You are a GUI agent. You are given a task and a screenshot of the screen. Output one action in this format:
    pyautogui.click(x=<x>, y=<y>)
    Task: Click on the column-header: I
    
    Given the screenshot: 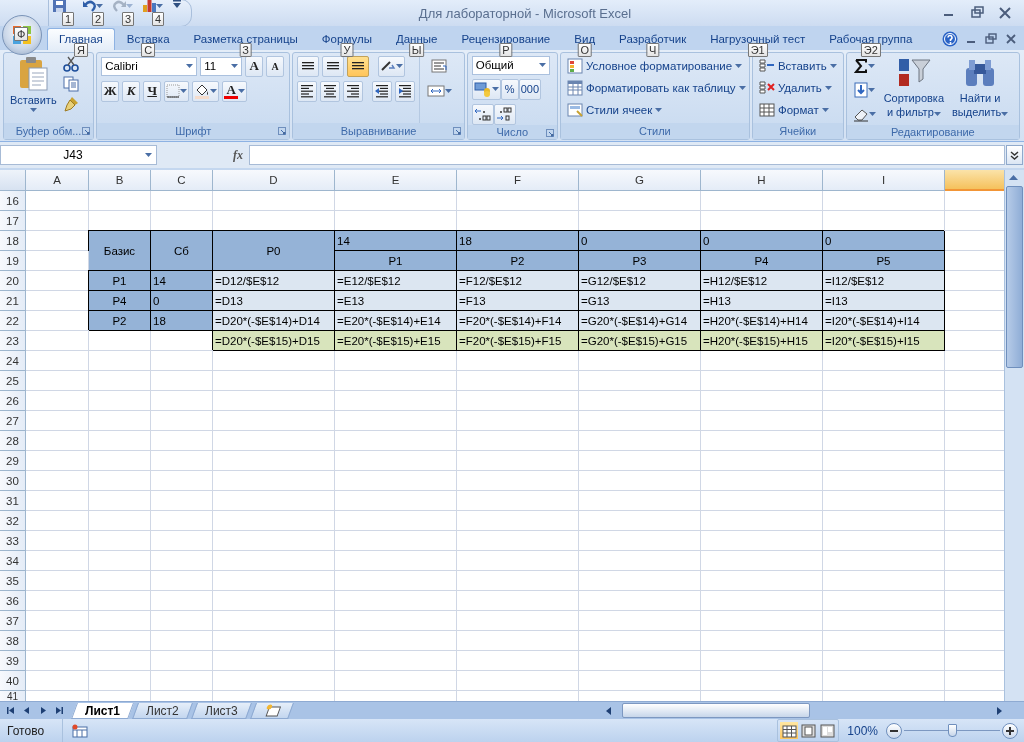 What is the action you would take?
    pyautogui.click(x=884, y=181)
    